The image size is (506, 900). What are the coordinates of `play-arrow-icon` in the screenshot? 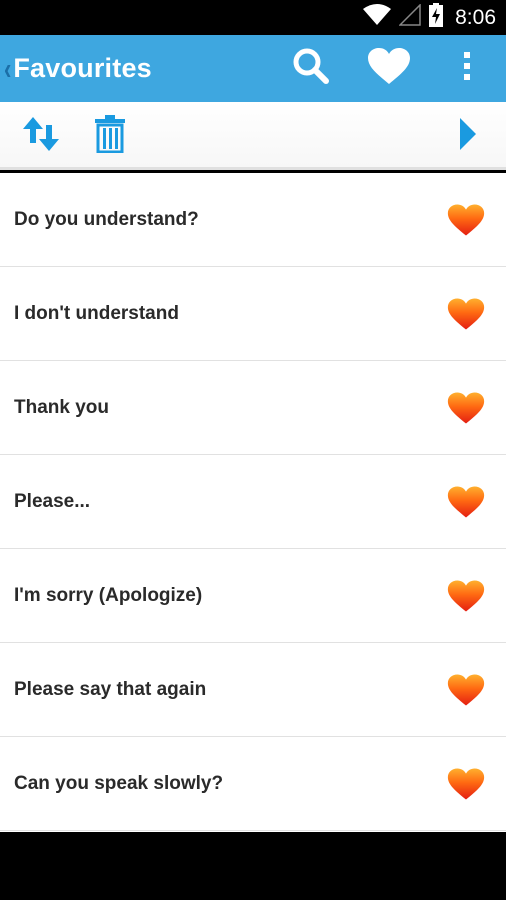 It's located at (468, 136).